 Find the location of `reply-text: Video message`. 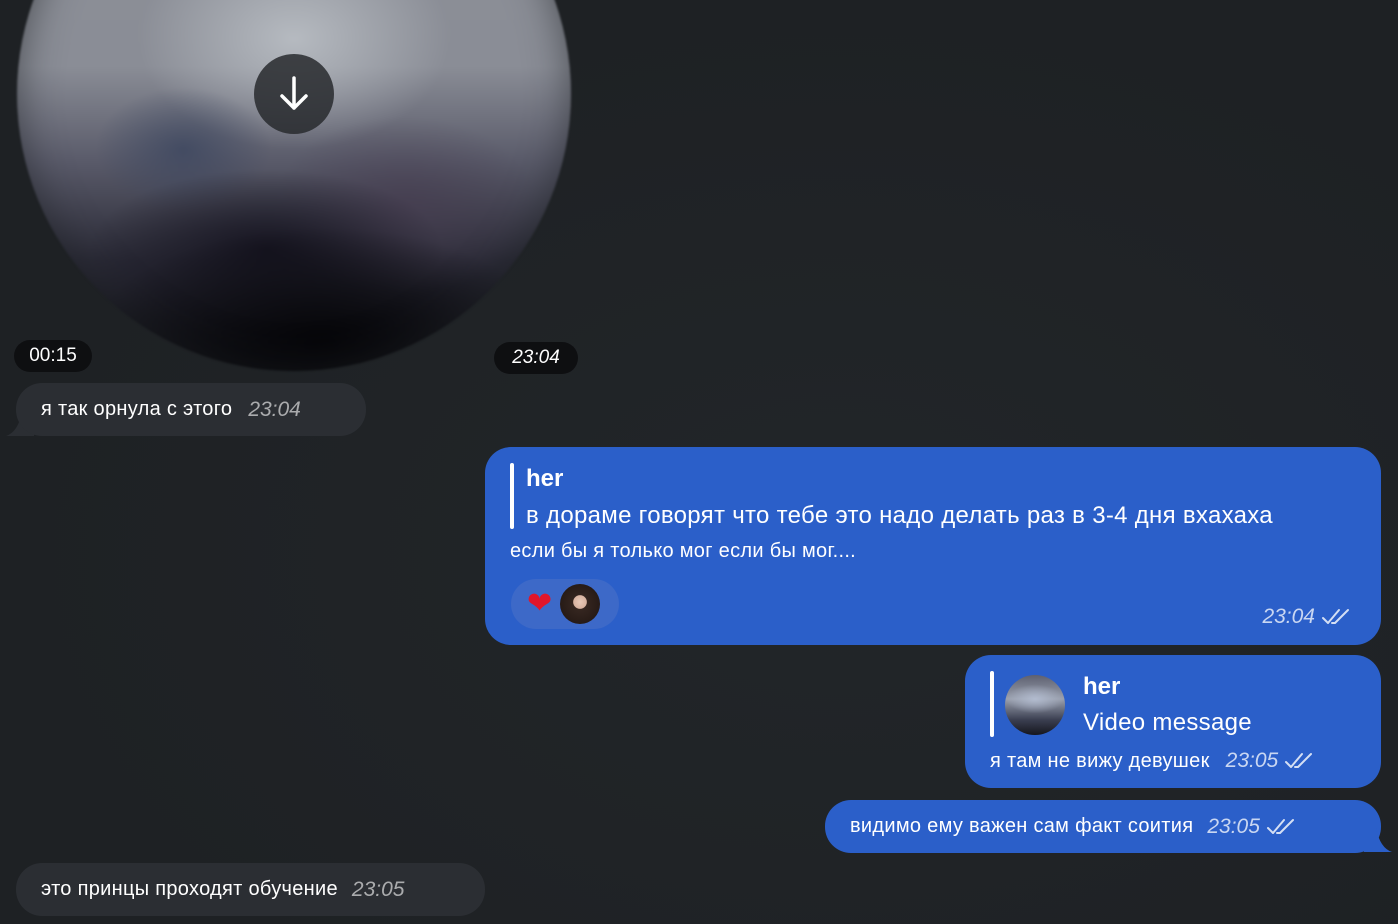

reply-text: Video message is located at coordinates (1167, 722).